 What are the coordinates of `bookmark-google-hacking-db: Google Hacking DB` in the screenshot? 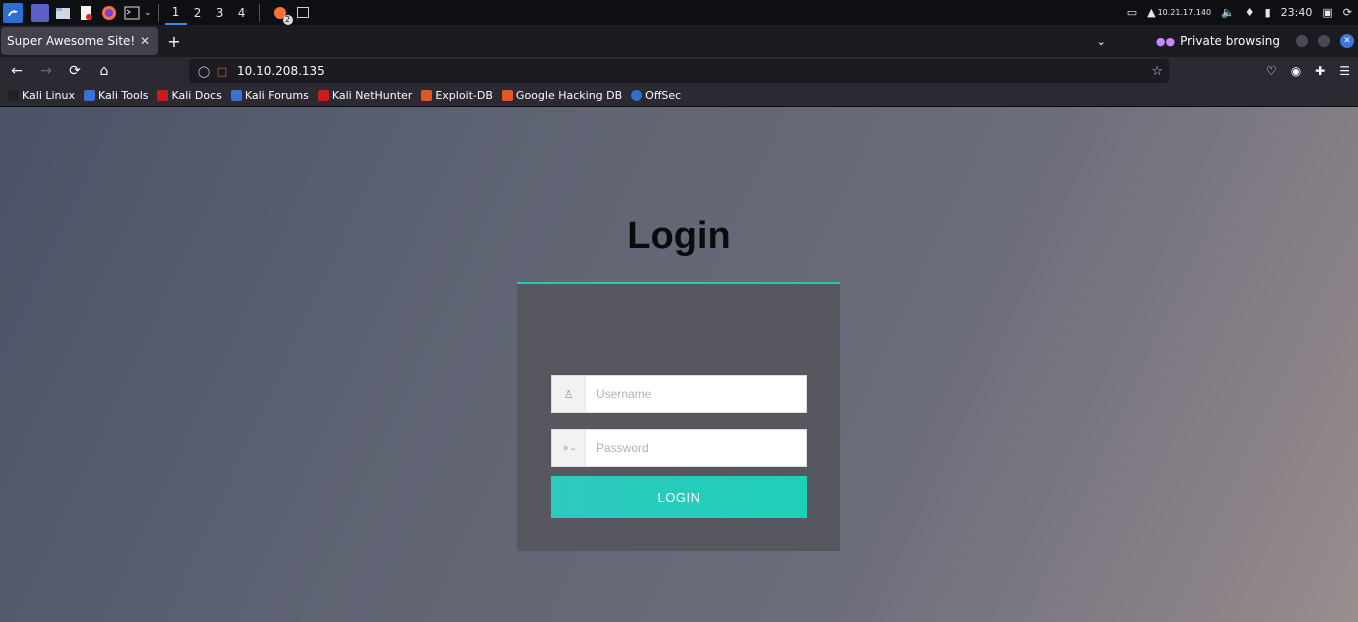 It's located at (562, 95).